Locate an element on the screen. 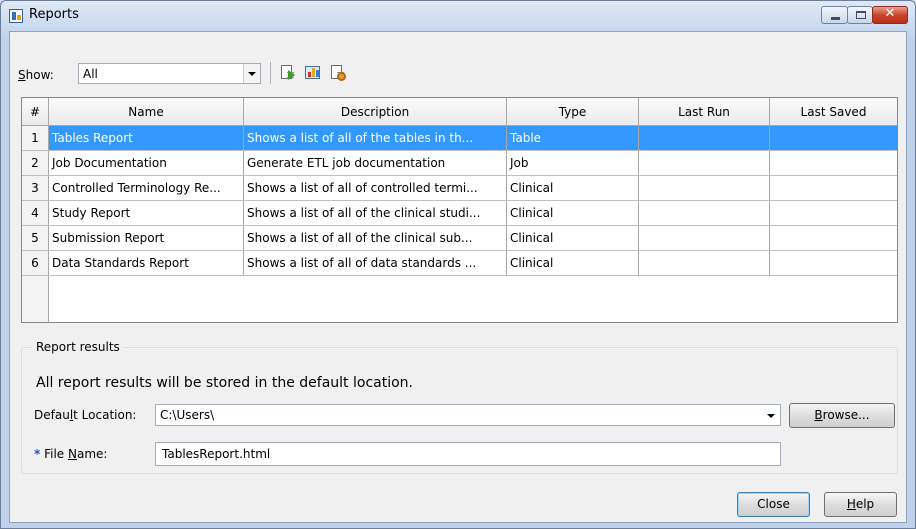 The width and height of the screenshot is (916, 529). row-type-cell: Table is located at coordinates (573, 138).